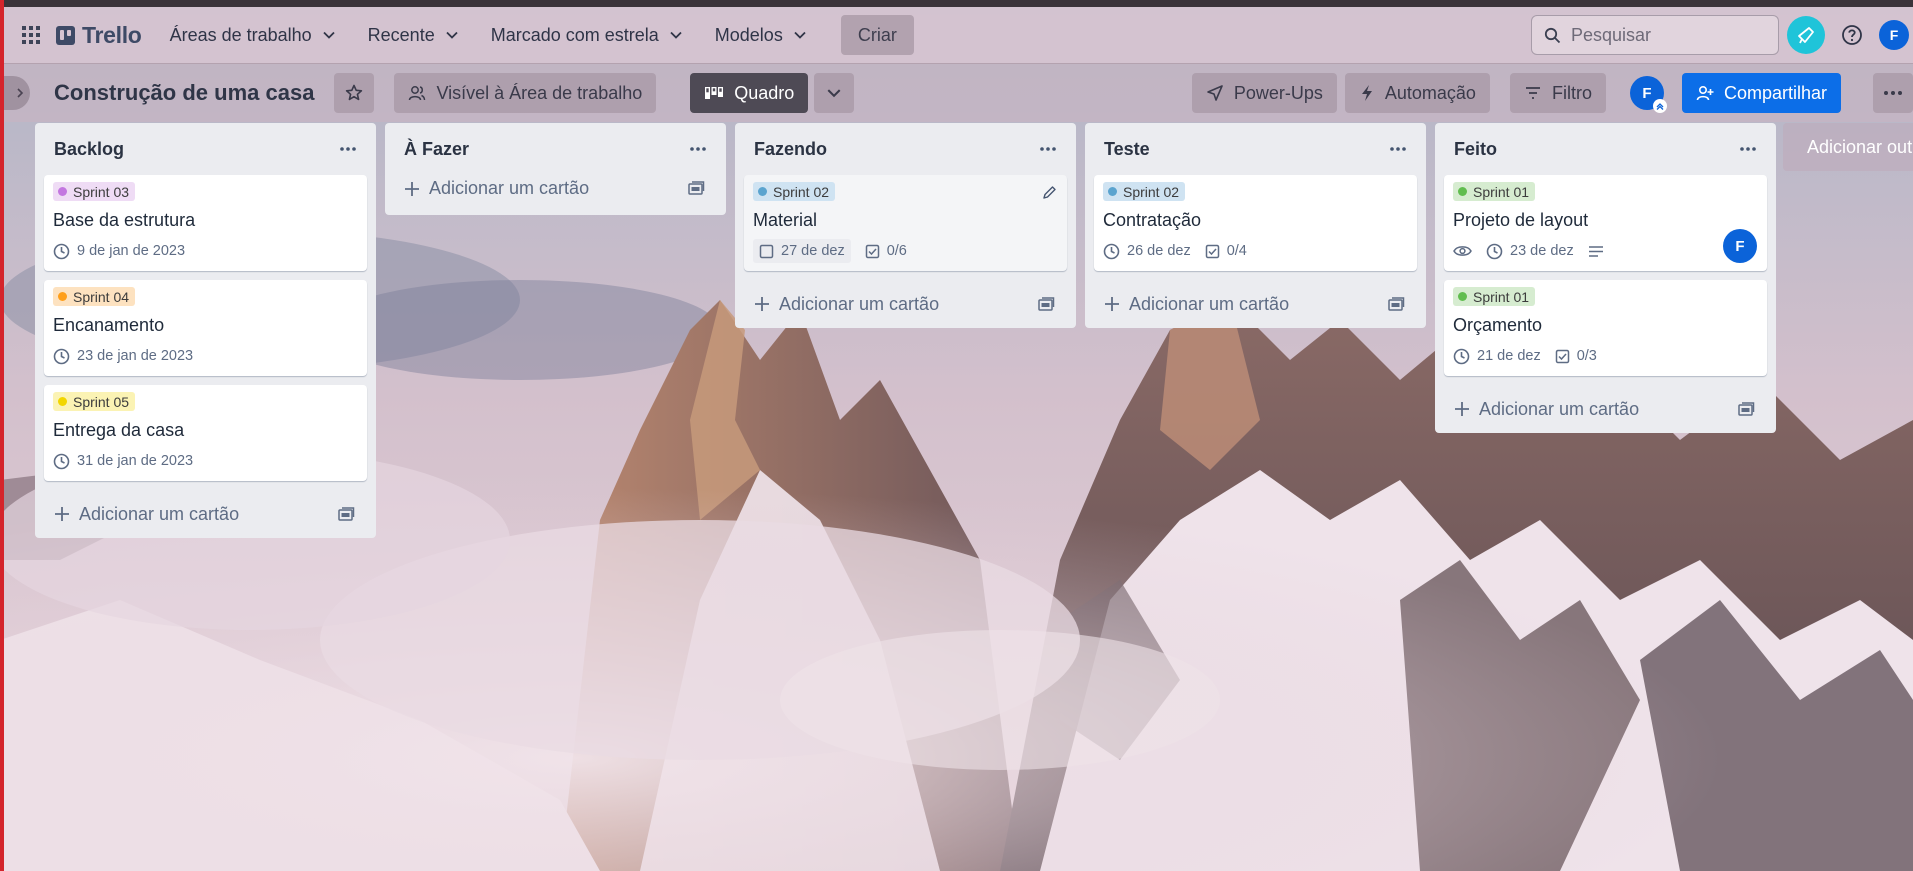 This screenshot has width=1913, height=871. Describe the element at coordinates (417, 93) in the screenshot. I see `workspace-people-icon` at that location.